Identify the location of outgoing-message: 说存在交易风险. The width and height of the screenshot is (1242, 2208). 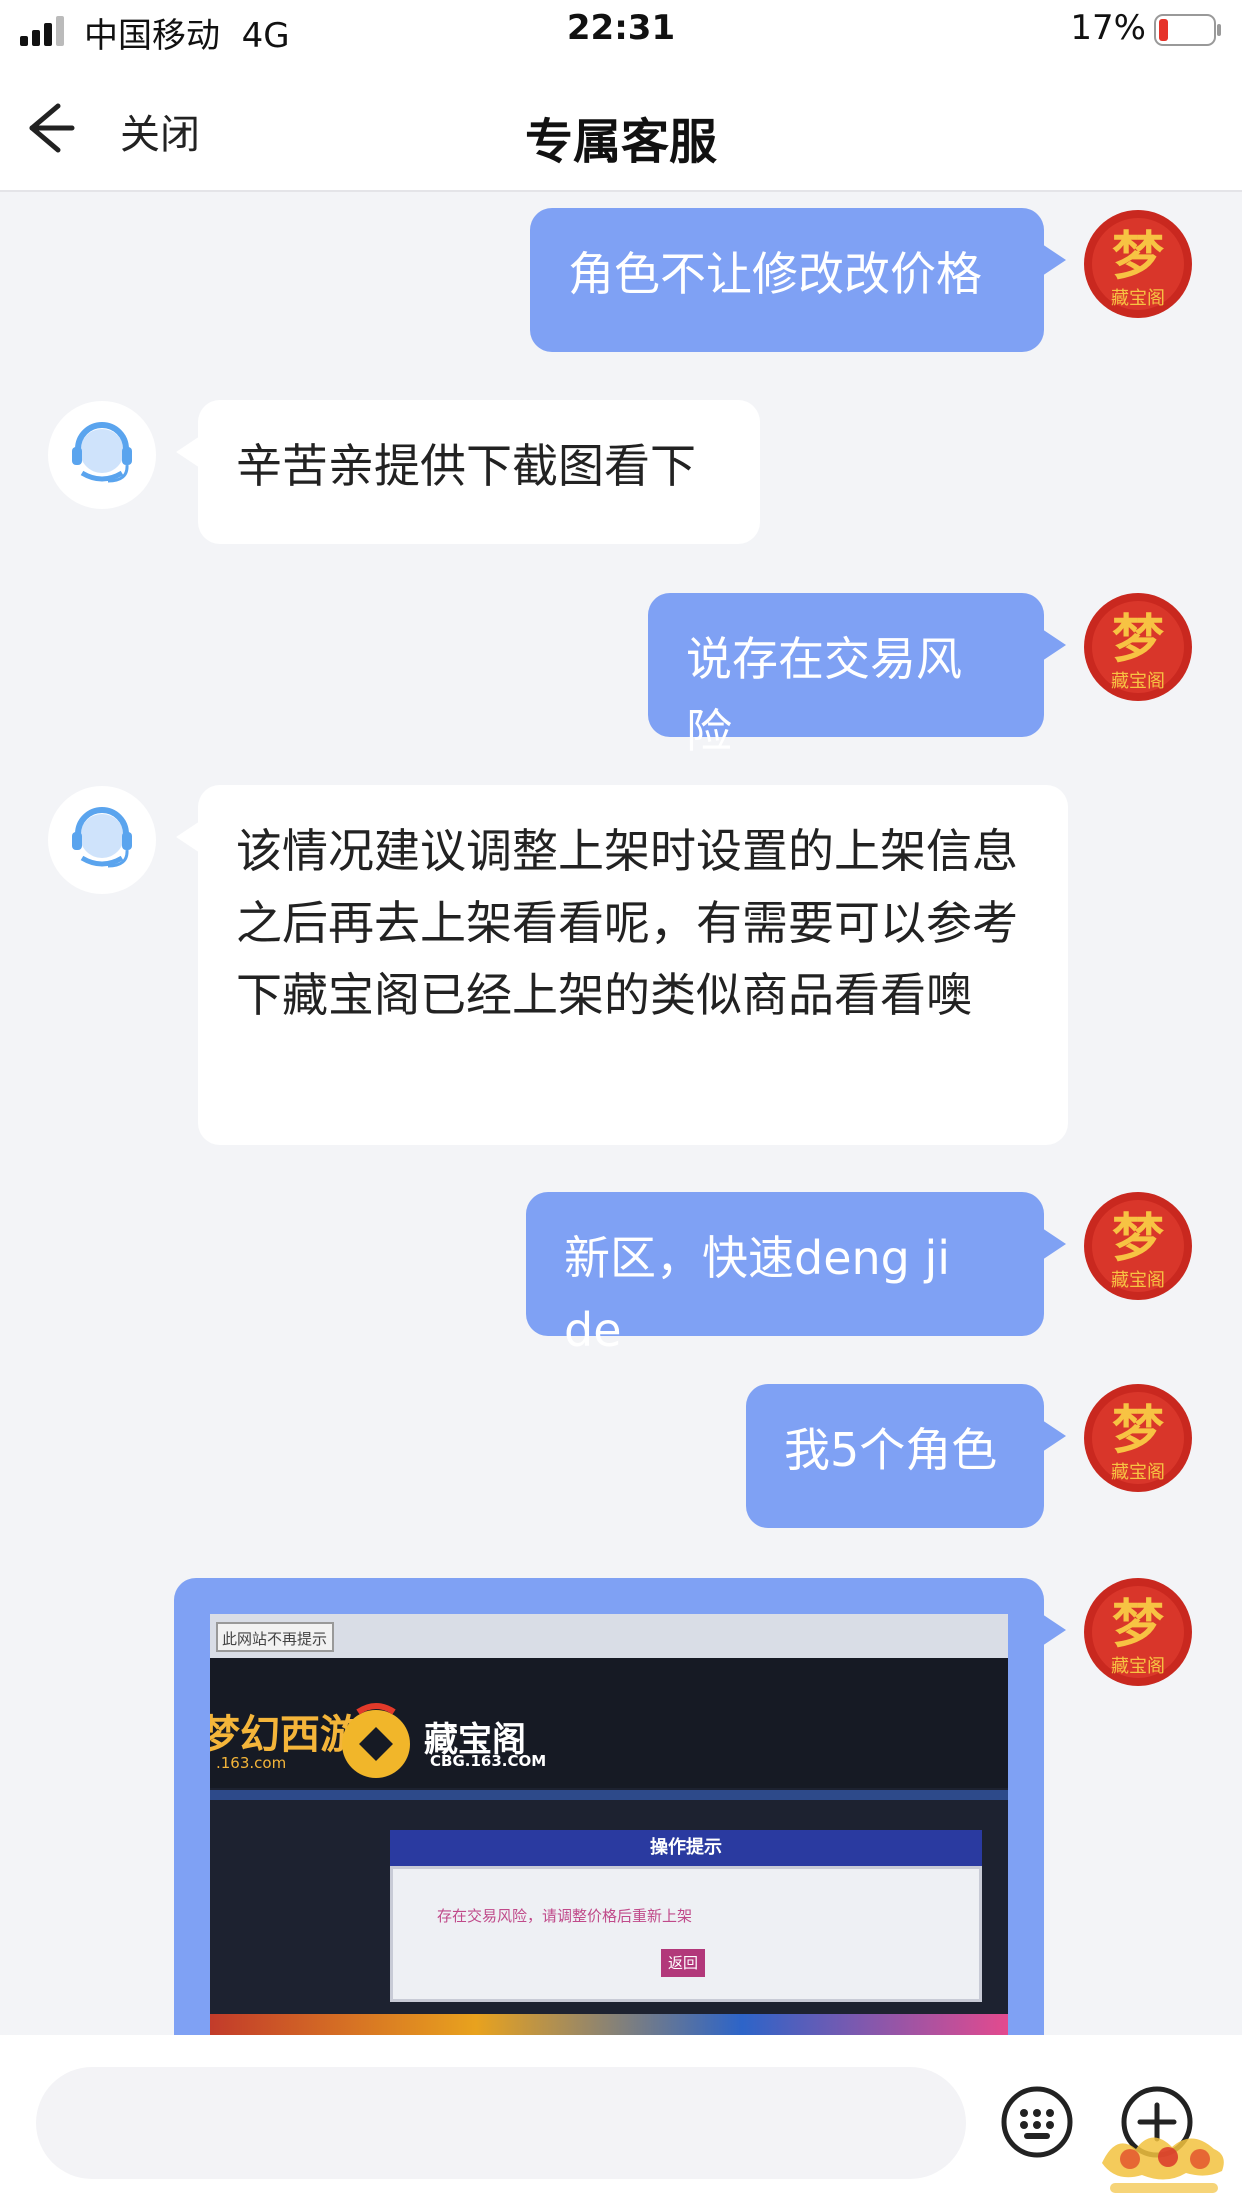
(857, 675).